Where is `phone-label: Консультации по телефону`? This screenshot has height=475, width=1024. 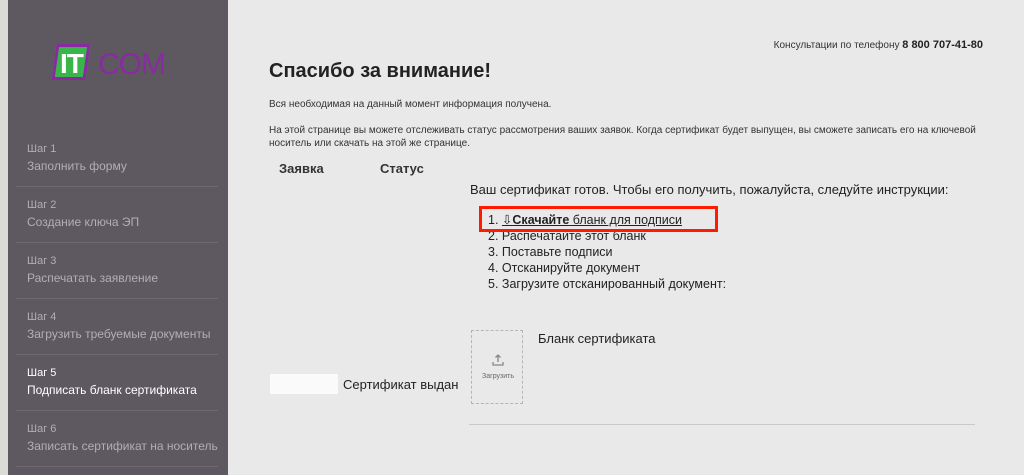
phone-label: Консультации по телефону is located at coordinates (836, 45).